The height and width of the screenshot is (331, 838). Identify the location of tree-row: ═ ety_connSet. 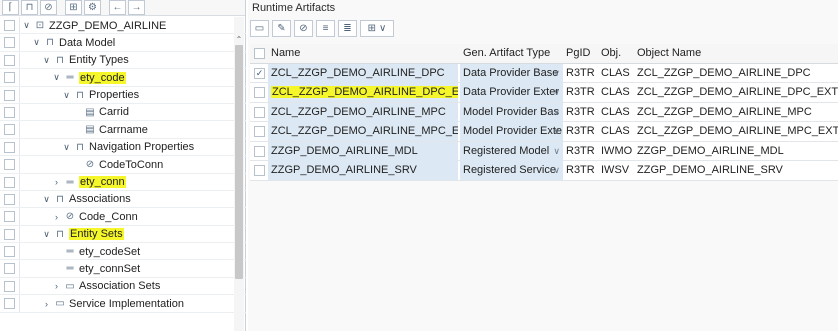
(123, 269).